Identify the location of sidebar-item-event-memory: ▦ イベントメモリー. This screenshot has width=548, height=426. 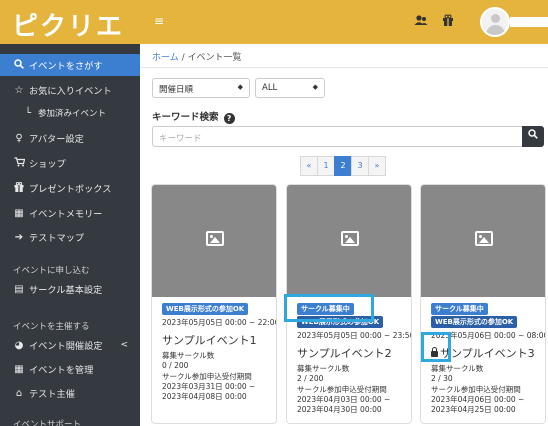
(70, 213).